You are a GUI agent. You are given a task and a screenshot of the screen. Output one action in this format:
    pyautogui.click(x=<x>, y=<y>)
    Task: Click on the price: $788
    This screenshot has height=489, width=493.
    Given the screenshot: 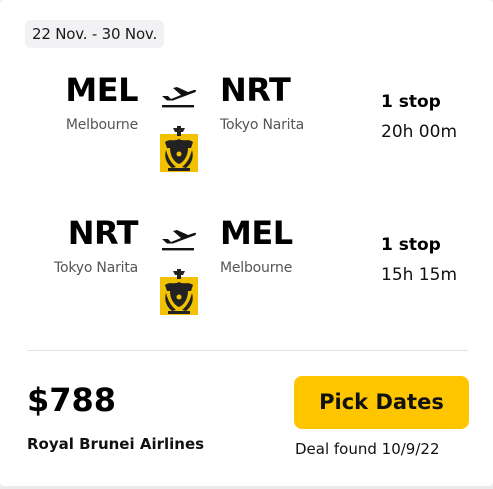 What is the action you would take?
    pyautogui.click(x=72, y=400)
    